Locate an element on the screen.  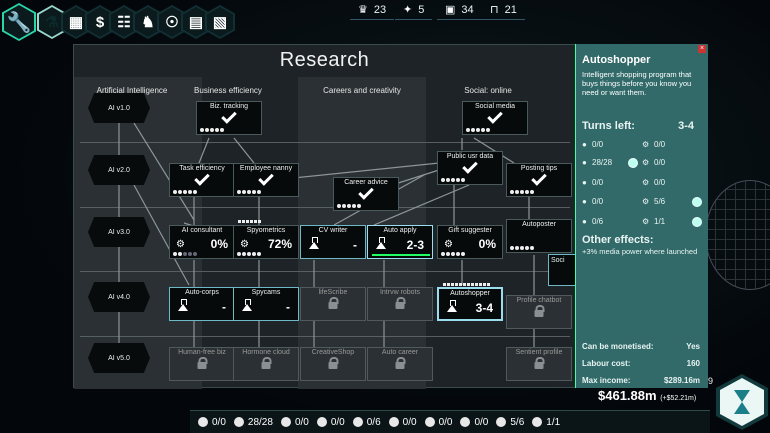
info-title: Autoshopper is located at coordinates (616, 60).